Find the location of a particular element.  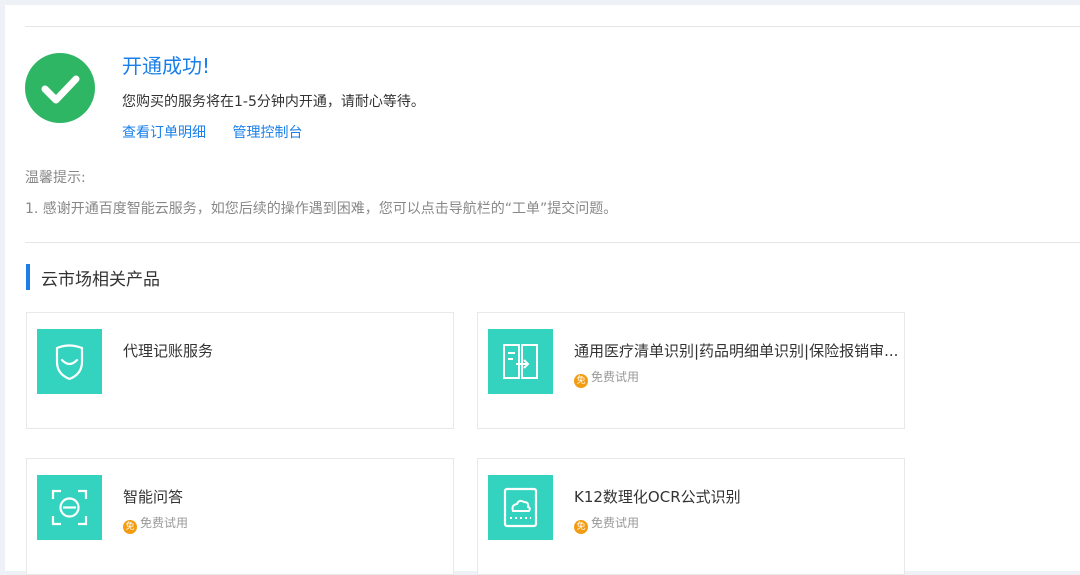

product-name: 代理记账服务 is located at coordinates (285, 350).